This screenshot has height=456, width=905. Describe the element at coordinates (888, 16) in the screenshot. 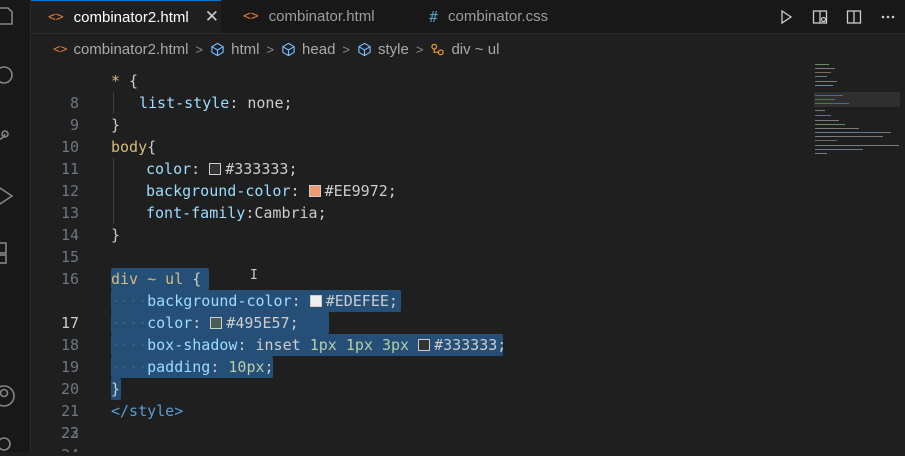

I see `more-actions-icon` at that location.